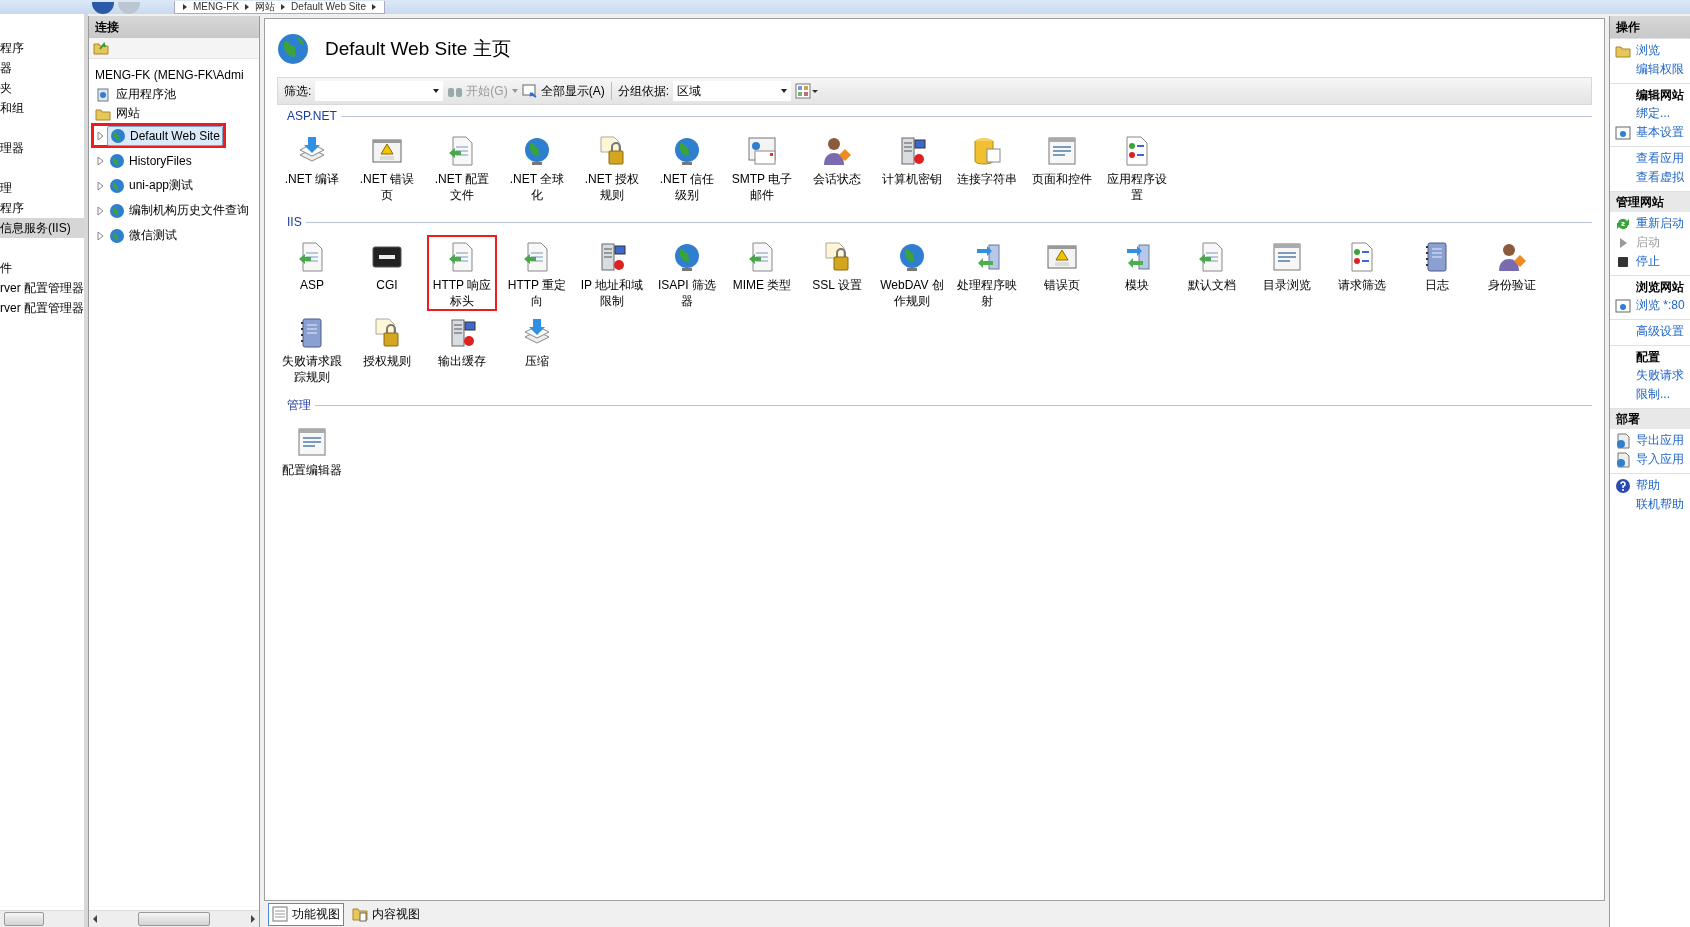 The image size is (1690, 927). I want to click on tree-item: 夹, so click(42, 88).